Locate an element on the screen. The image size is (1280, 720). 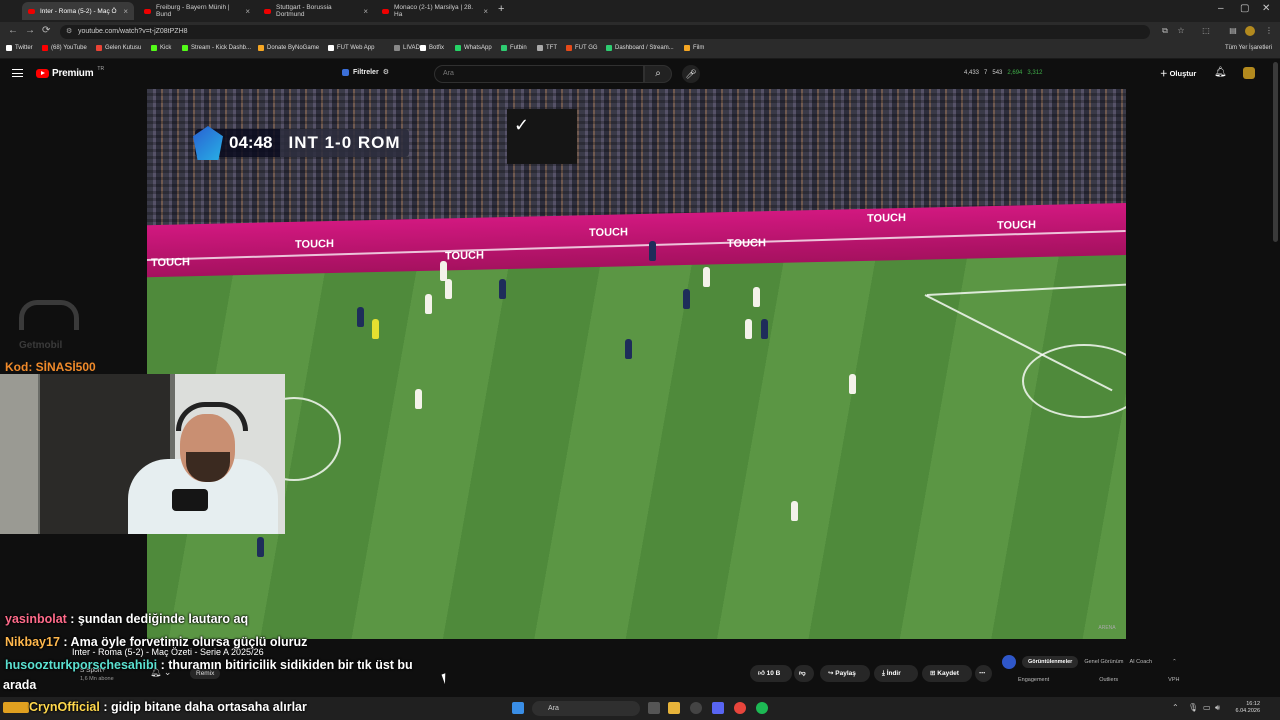
bookmark-icon: ⊞ is located at coordinates (933, 673).